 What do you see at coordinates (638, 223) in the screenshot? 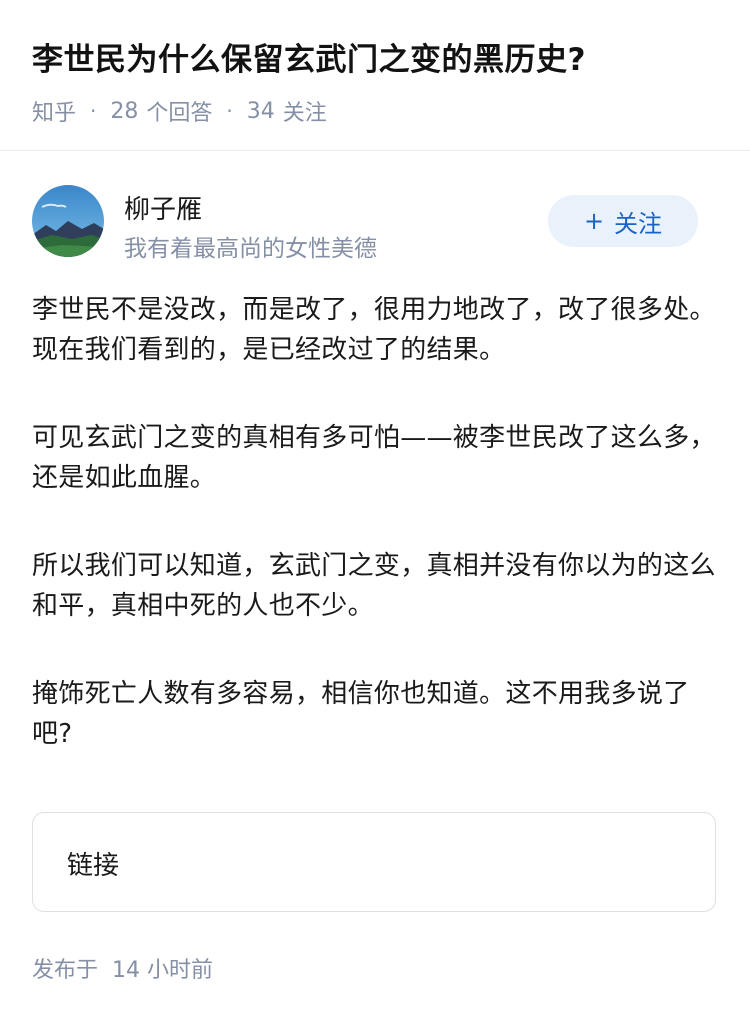
I see `follow-button-label: 关注` at bounding box center [638, 223].